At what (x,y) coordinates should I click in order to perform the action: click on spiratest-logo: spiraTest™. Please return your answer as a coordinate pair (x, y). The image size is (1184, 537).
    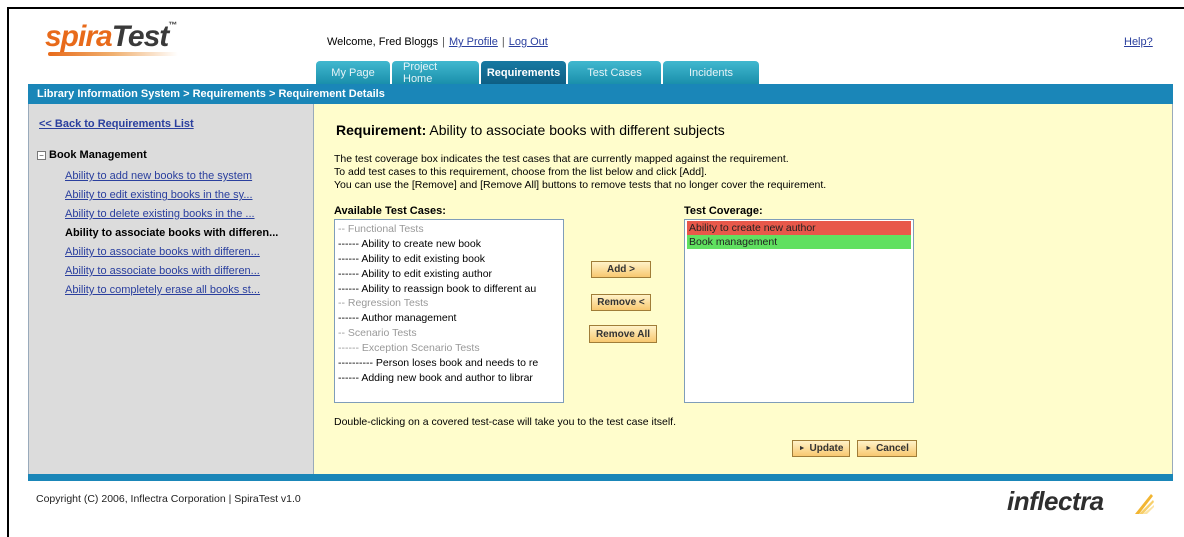
    Looking at the image, I should click on (111, 36).